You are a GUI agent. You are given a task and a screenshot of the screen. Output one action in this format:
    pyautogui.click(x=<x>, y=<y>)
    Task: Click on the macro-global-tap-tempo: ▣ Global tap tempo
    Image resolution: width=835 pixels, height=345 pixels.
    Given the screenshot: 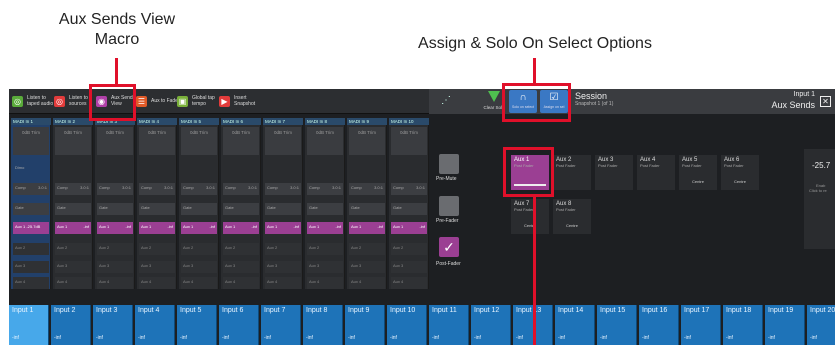 What is the action you would take?
    pyautogui.click(x=200, y=101)
    